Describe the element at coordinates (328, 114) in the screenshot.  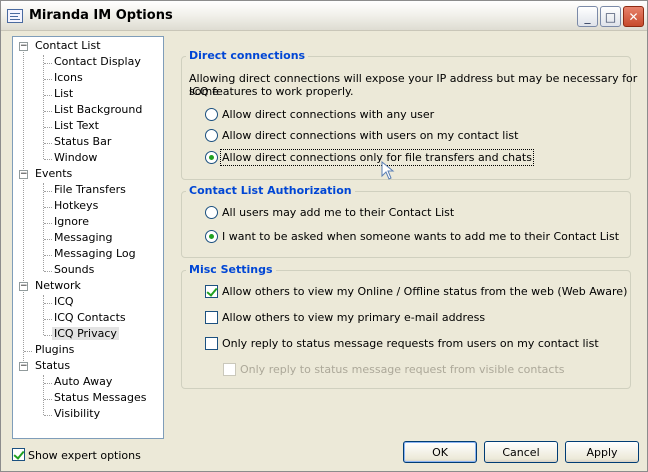
I see `radio-direct-any-user-label: Allow direct connections with any user` at that location.